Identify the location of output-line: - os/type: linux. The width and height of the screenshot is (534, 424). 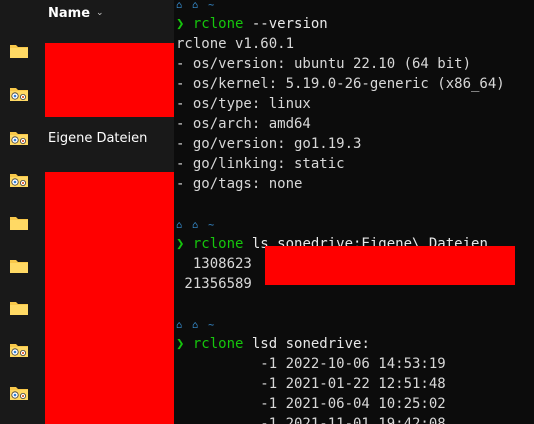
(243, 104).